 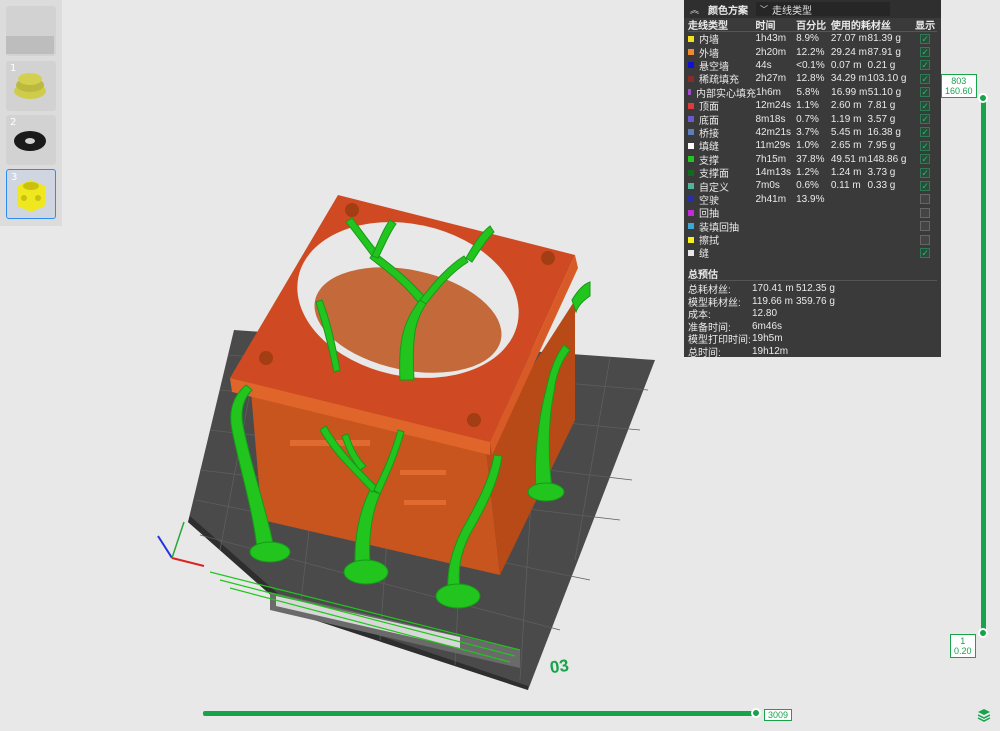 What do you see at coordinates (763, 65) in the screenshot?
I see `legend-time: 44s` at bounding box center [763, 65].